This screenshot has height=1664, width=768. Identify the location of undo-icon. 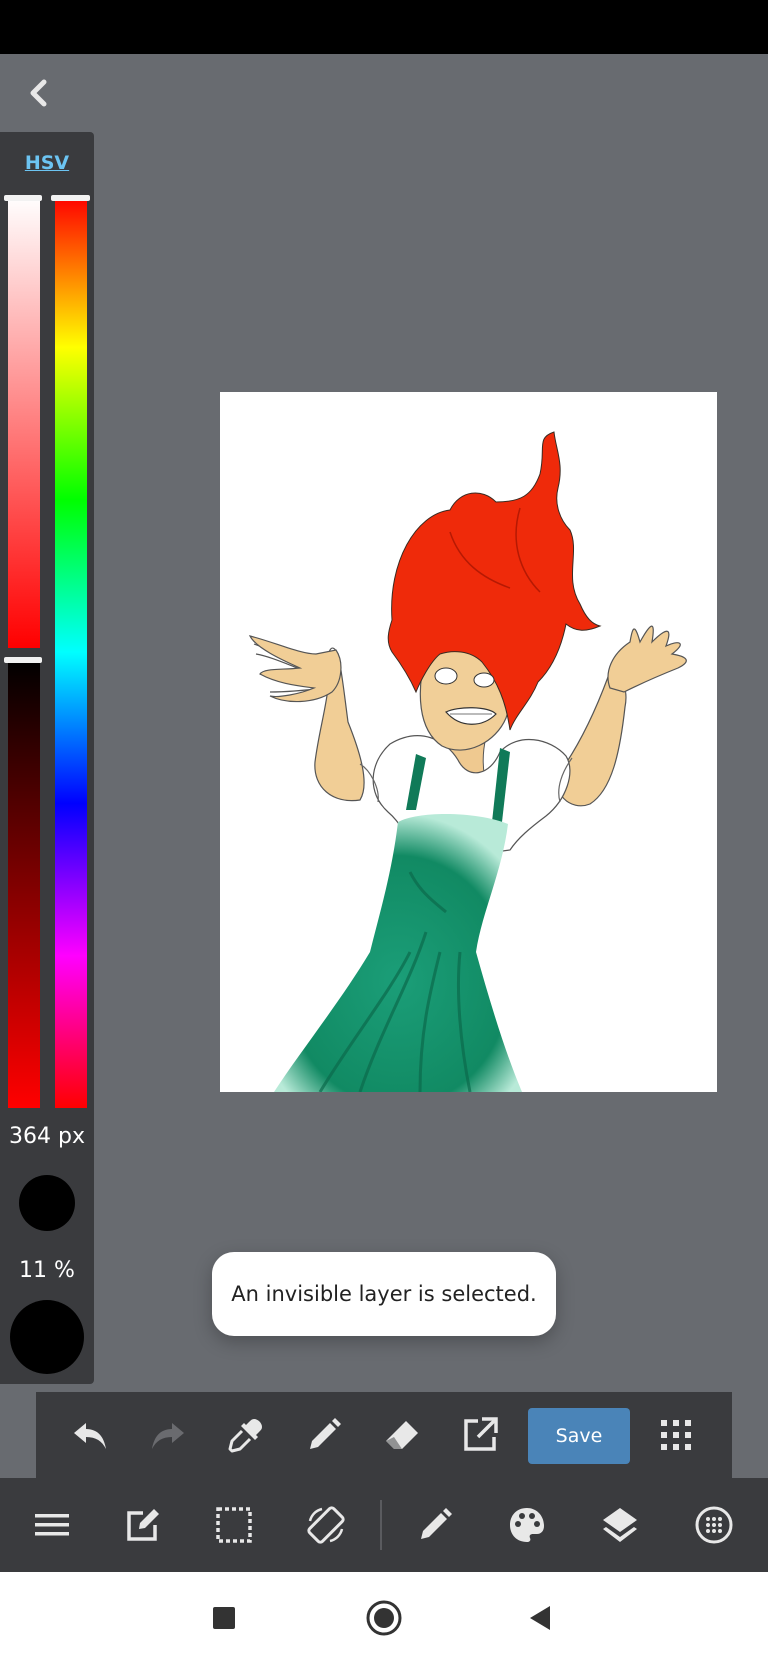
(90, 1436).